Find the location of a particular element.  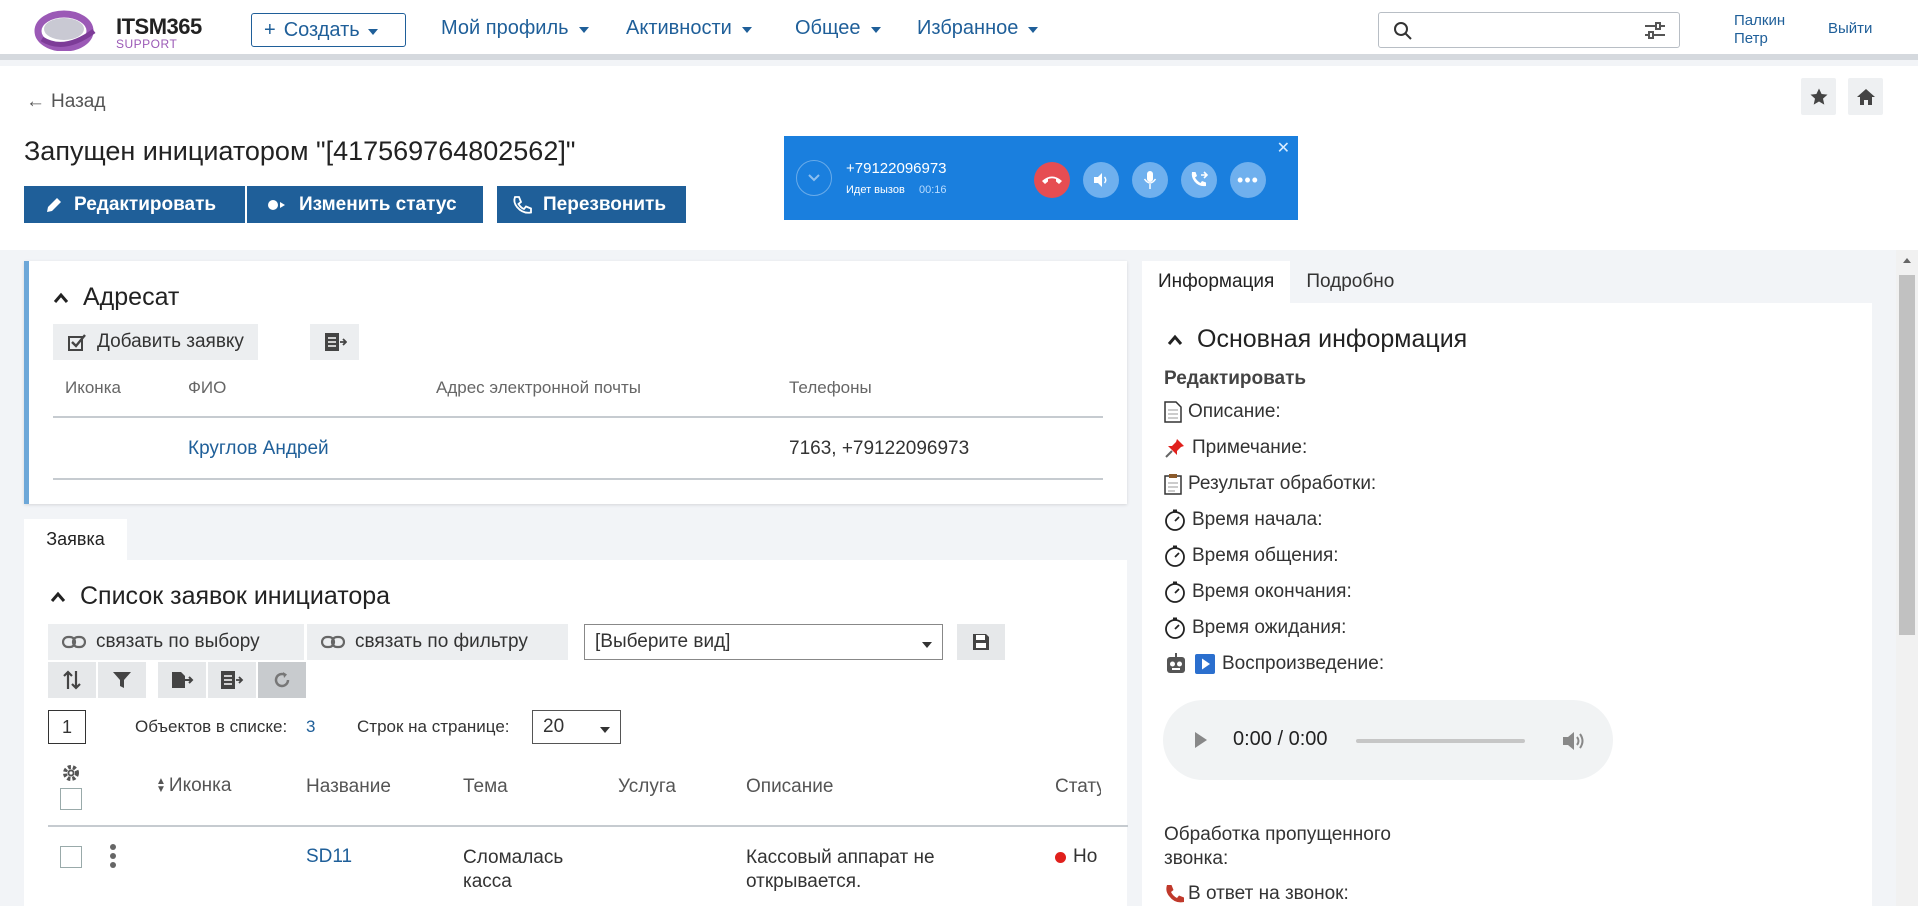

export-table-icon is located at coordinates (232, 680).